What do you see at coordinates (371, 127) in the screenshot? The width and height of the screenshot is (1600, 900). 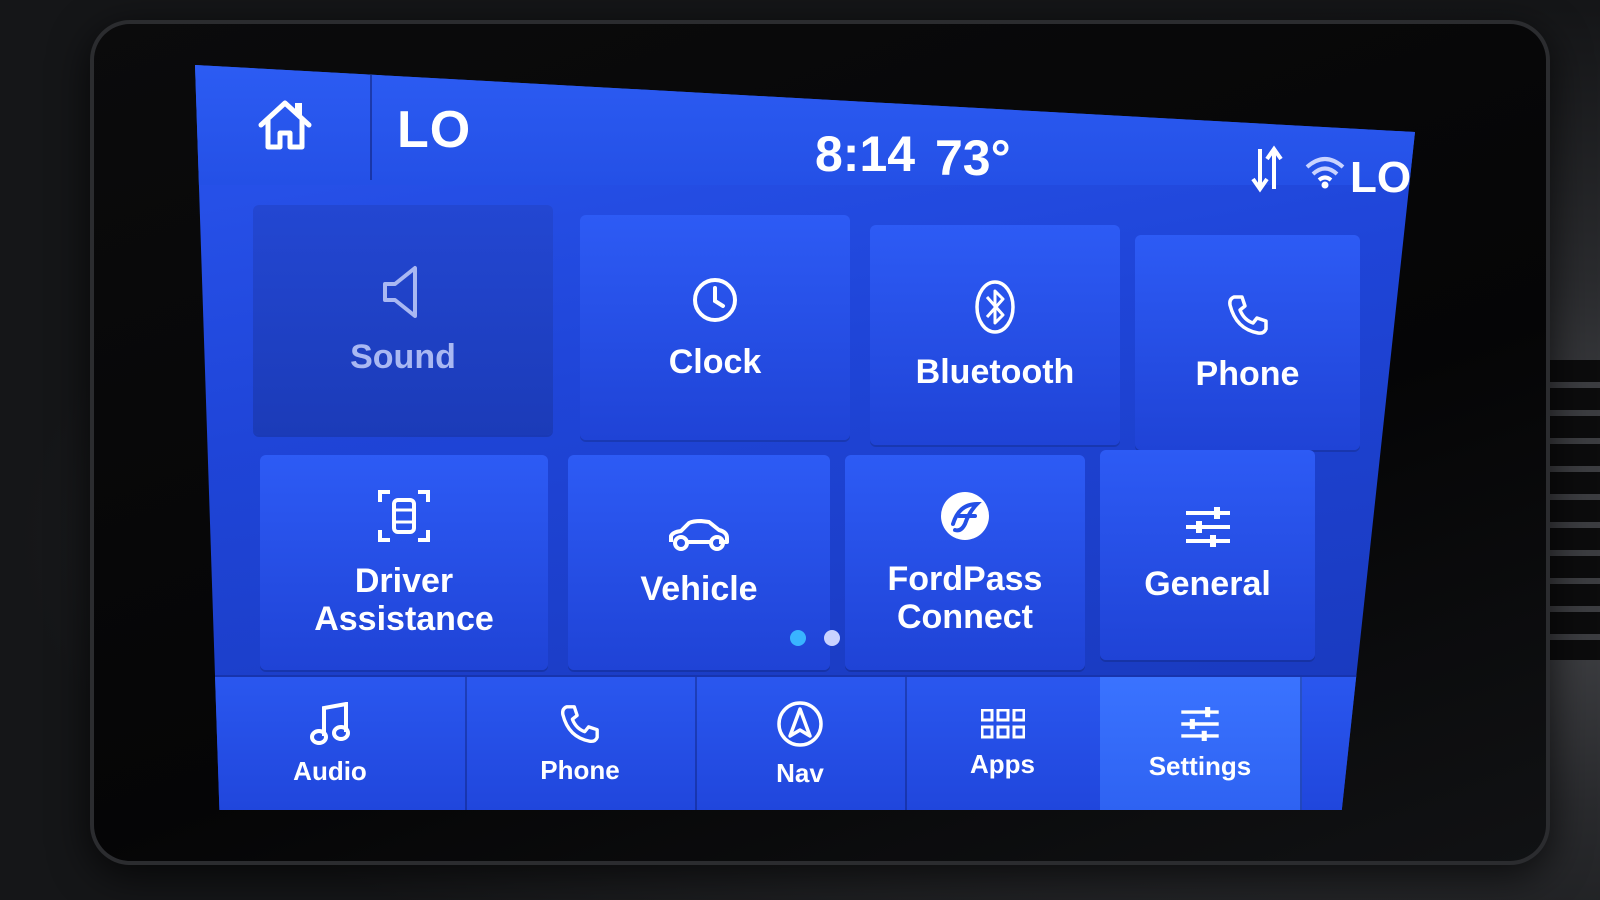 I see `status-divider` at bounding box center [371, 127].